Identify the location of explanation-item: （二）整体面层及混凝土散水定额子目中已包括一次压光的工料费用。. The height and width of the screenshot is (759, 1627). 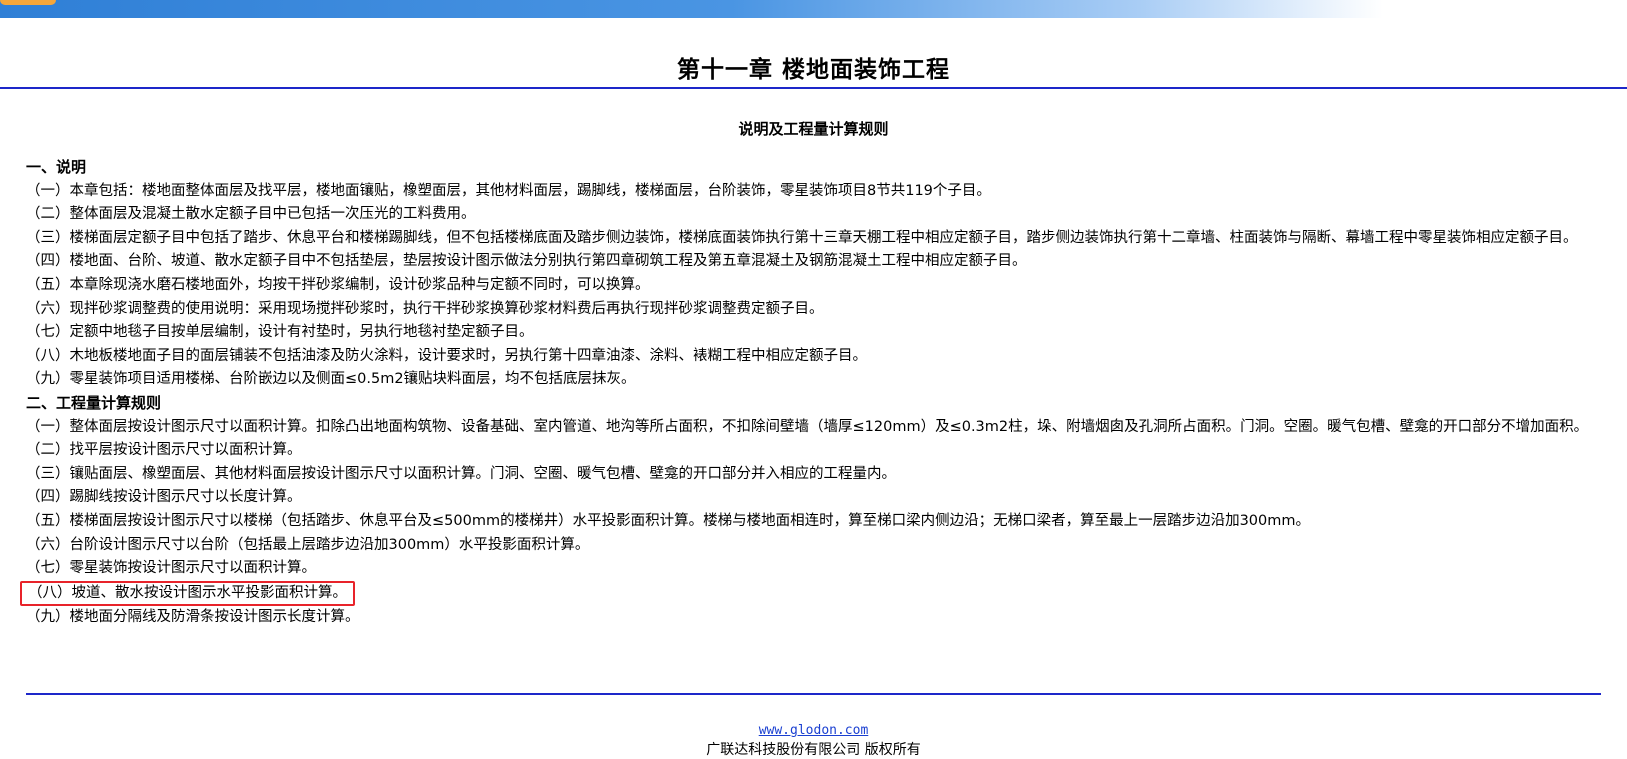
(251, 214).